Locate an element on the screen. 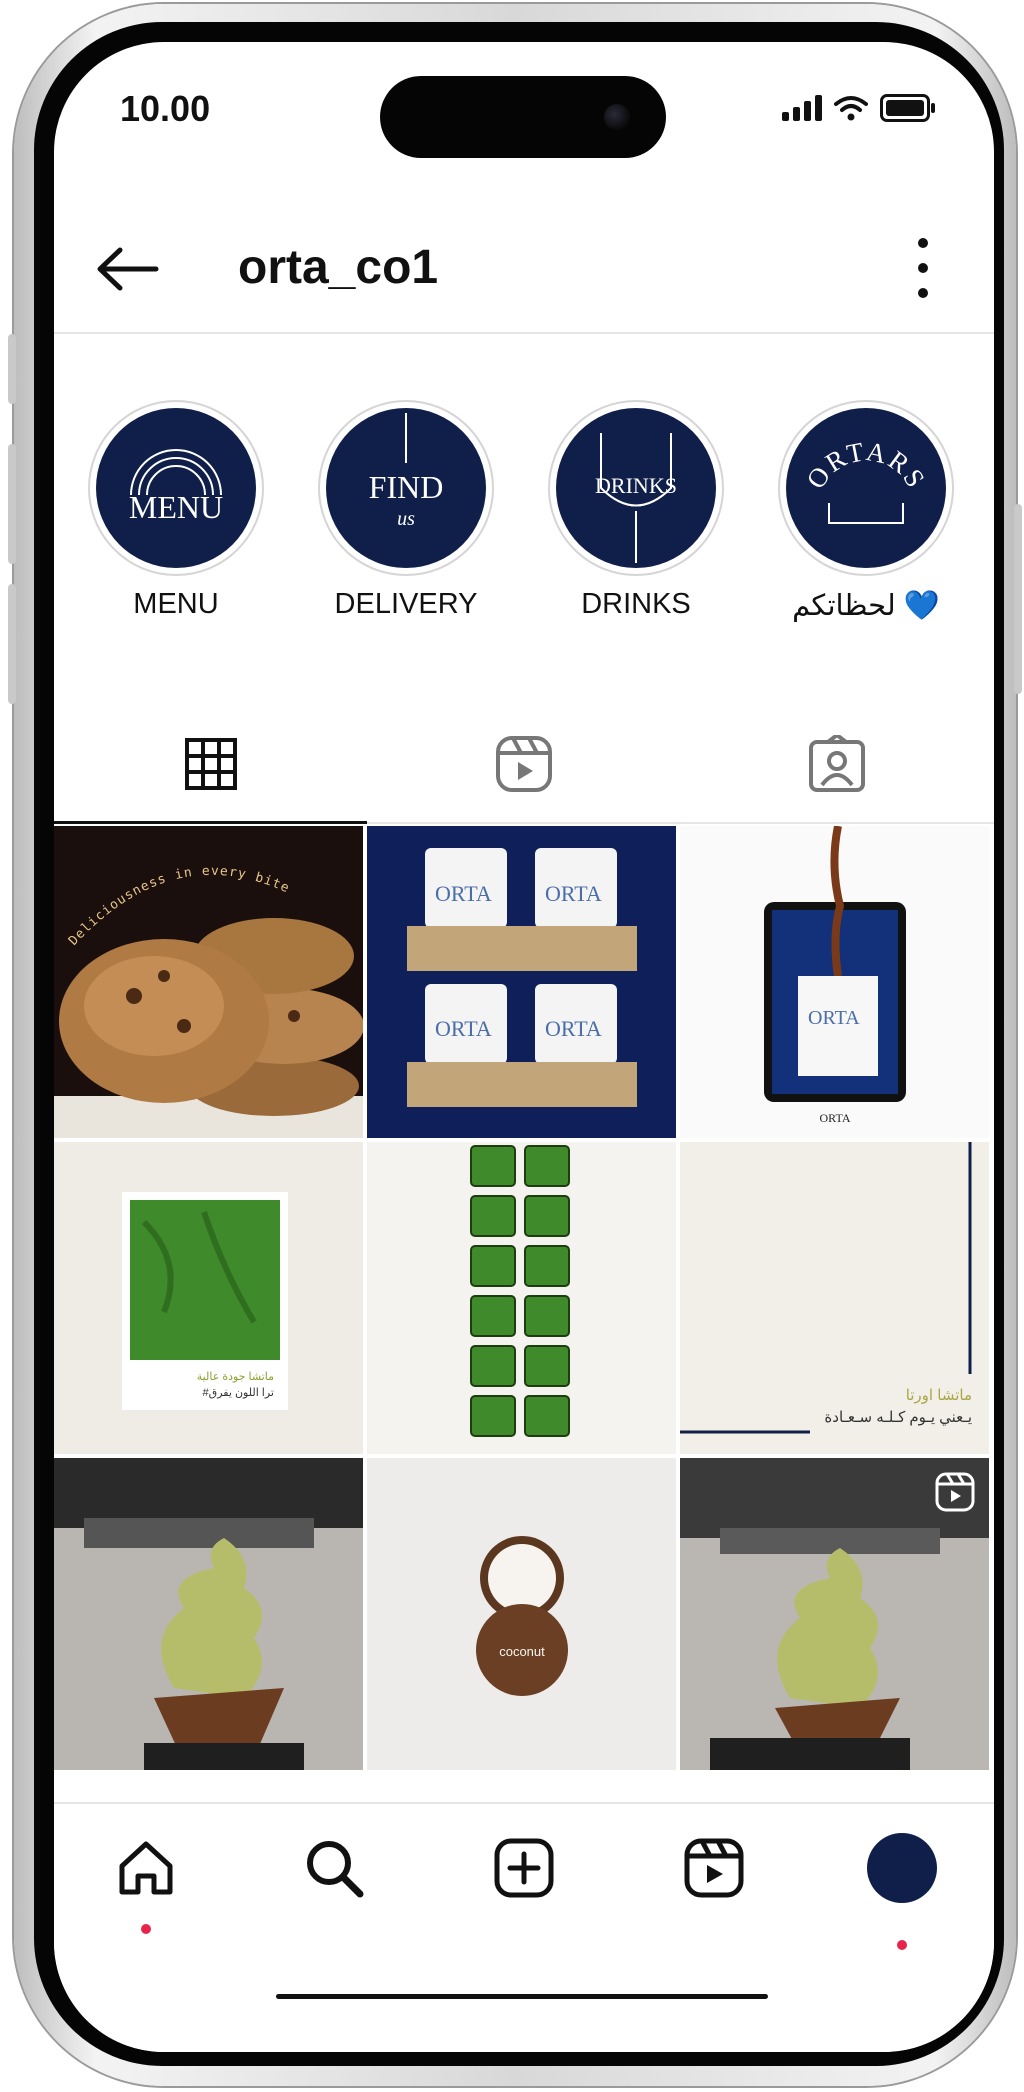 The image size is (1024, 2092). nav-home is located at coordinates (146, 1868).